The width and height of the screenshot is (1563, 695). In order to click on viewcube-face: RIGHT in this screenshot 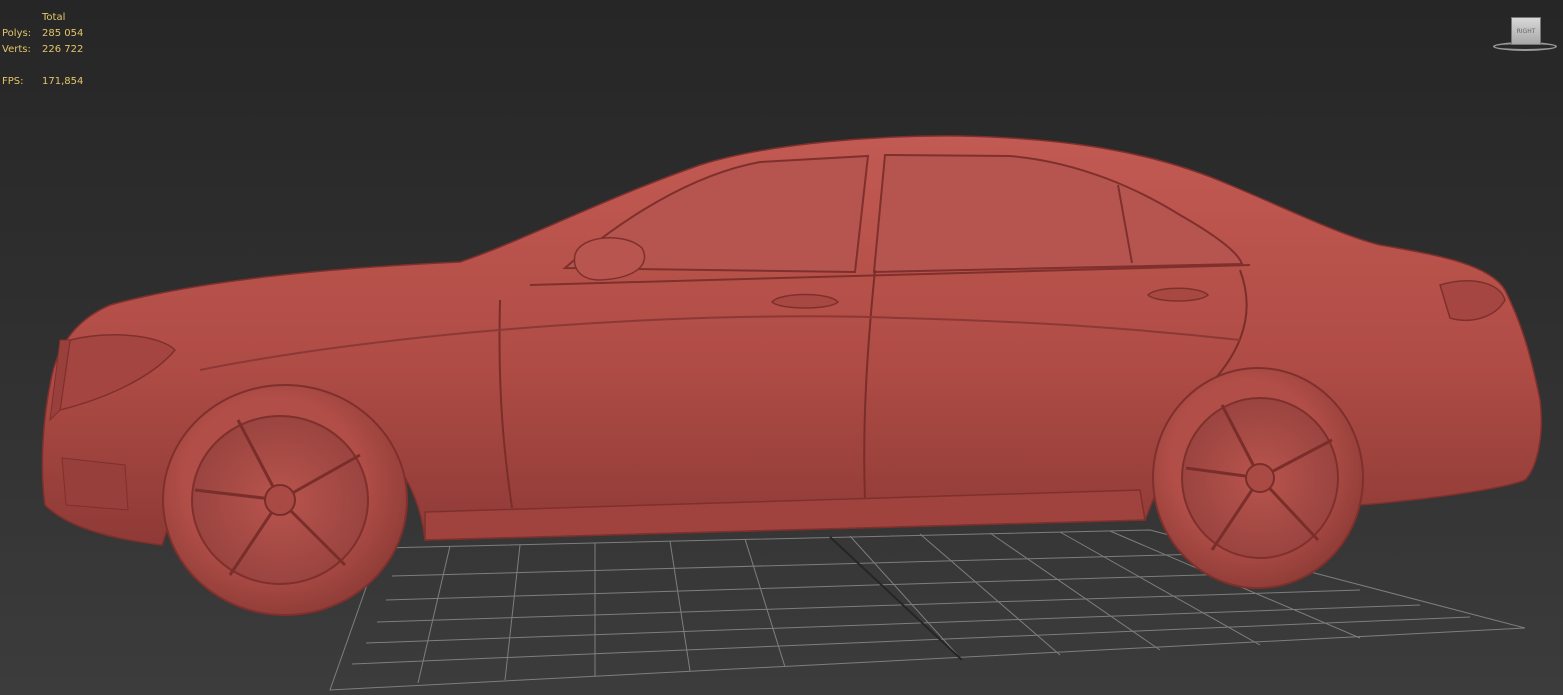, I will do `click(1526, 31)`.